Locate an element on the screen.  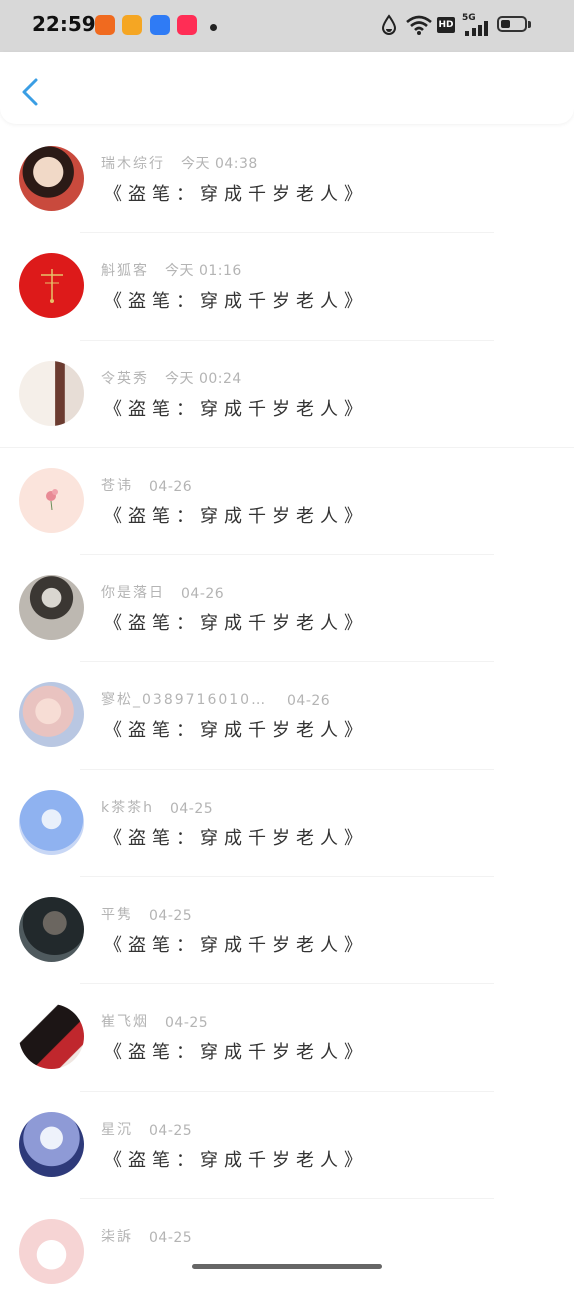
comment-meta: 柒訴 04-25 is located at coordinates (146, 1236).